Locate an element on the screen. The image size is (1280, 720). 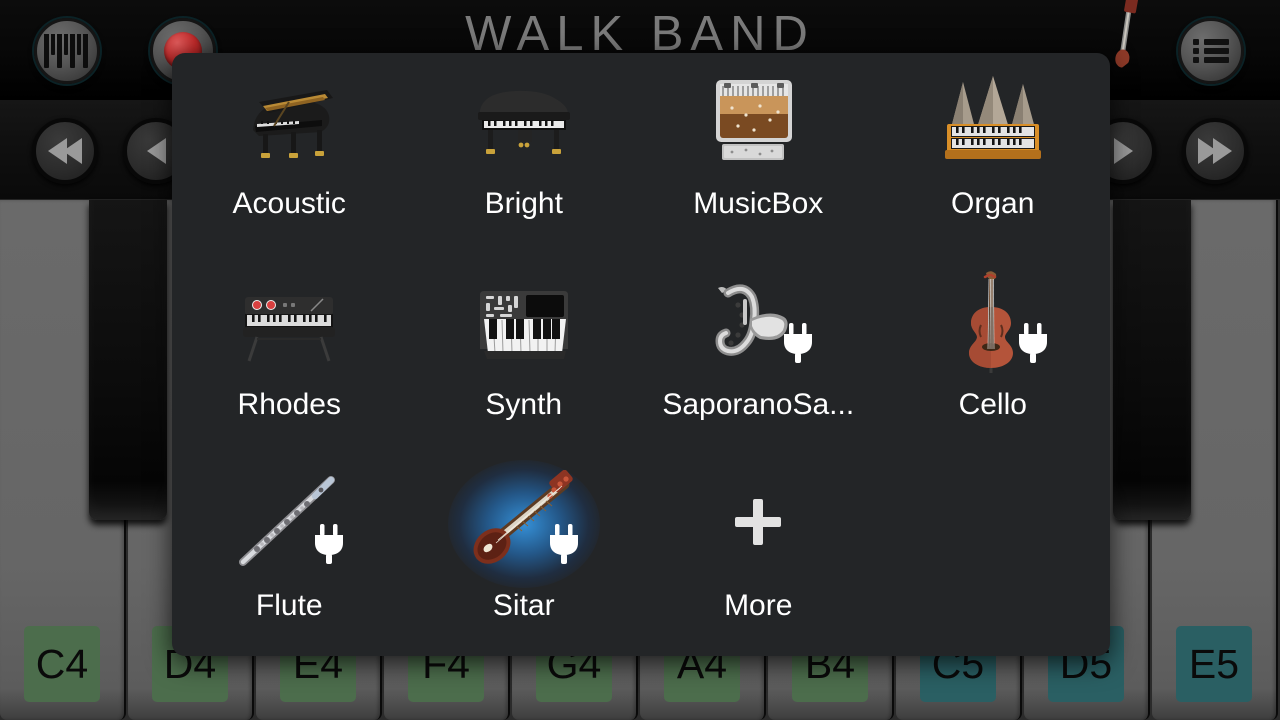
synthesizer-icon is located at coordinates (524, 321).